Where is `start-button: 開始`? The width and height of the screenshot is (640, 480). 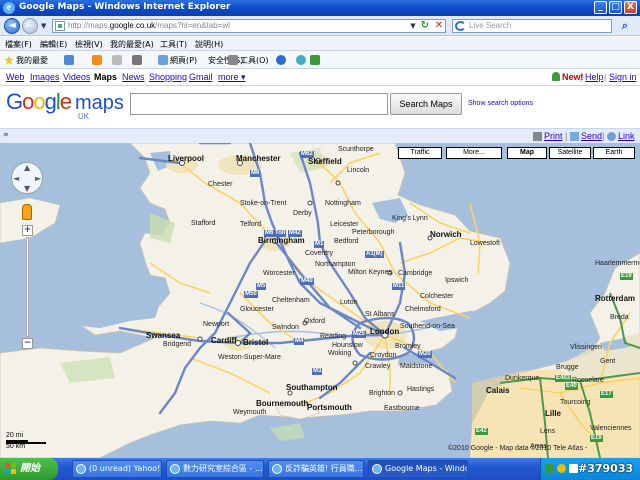 start-button: 開始 is located at coordinates (29, 469).